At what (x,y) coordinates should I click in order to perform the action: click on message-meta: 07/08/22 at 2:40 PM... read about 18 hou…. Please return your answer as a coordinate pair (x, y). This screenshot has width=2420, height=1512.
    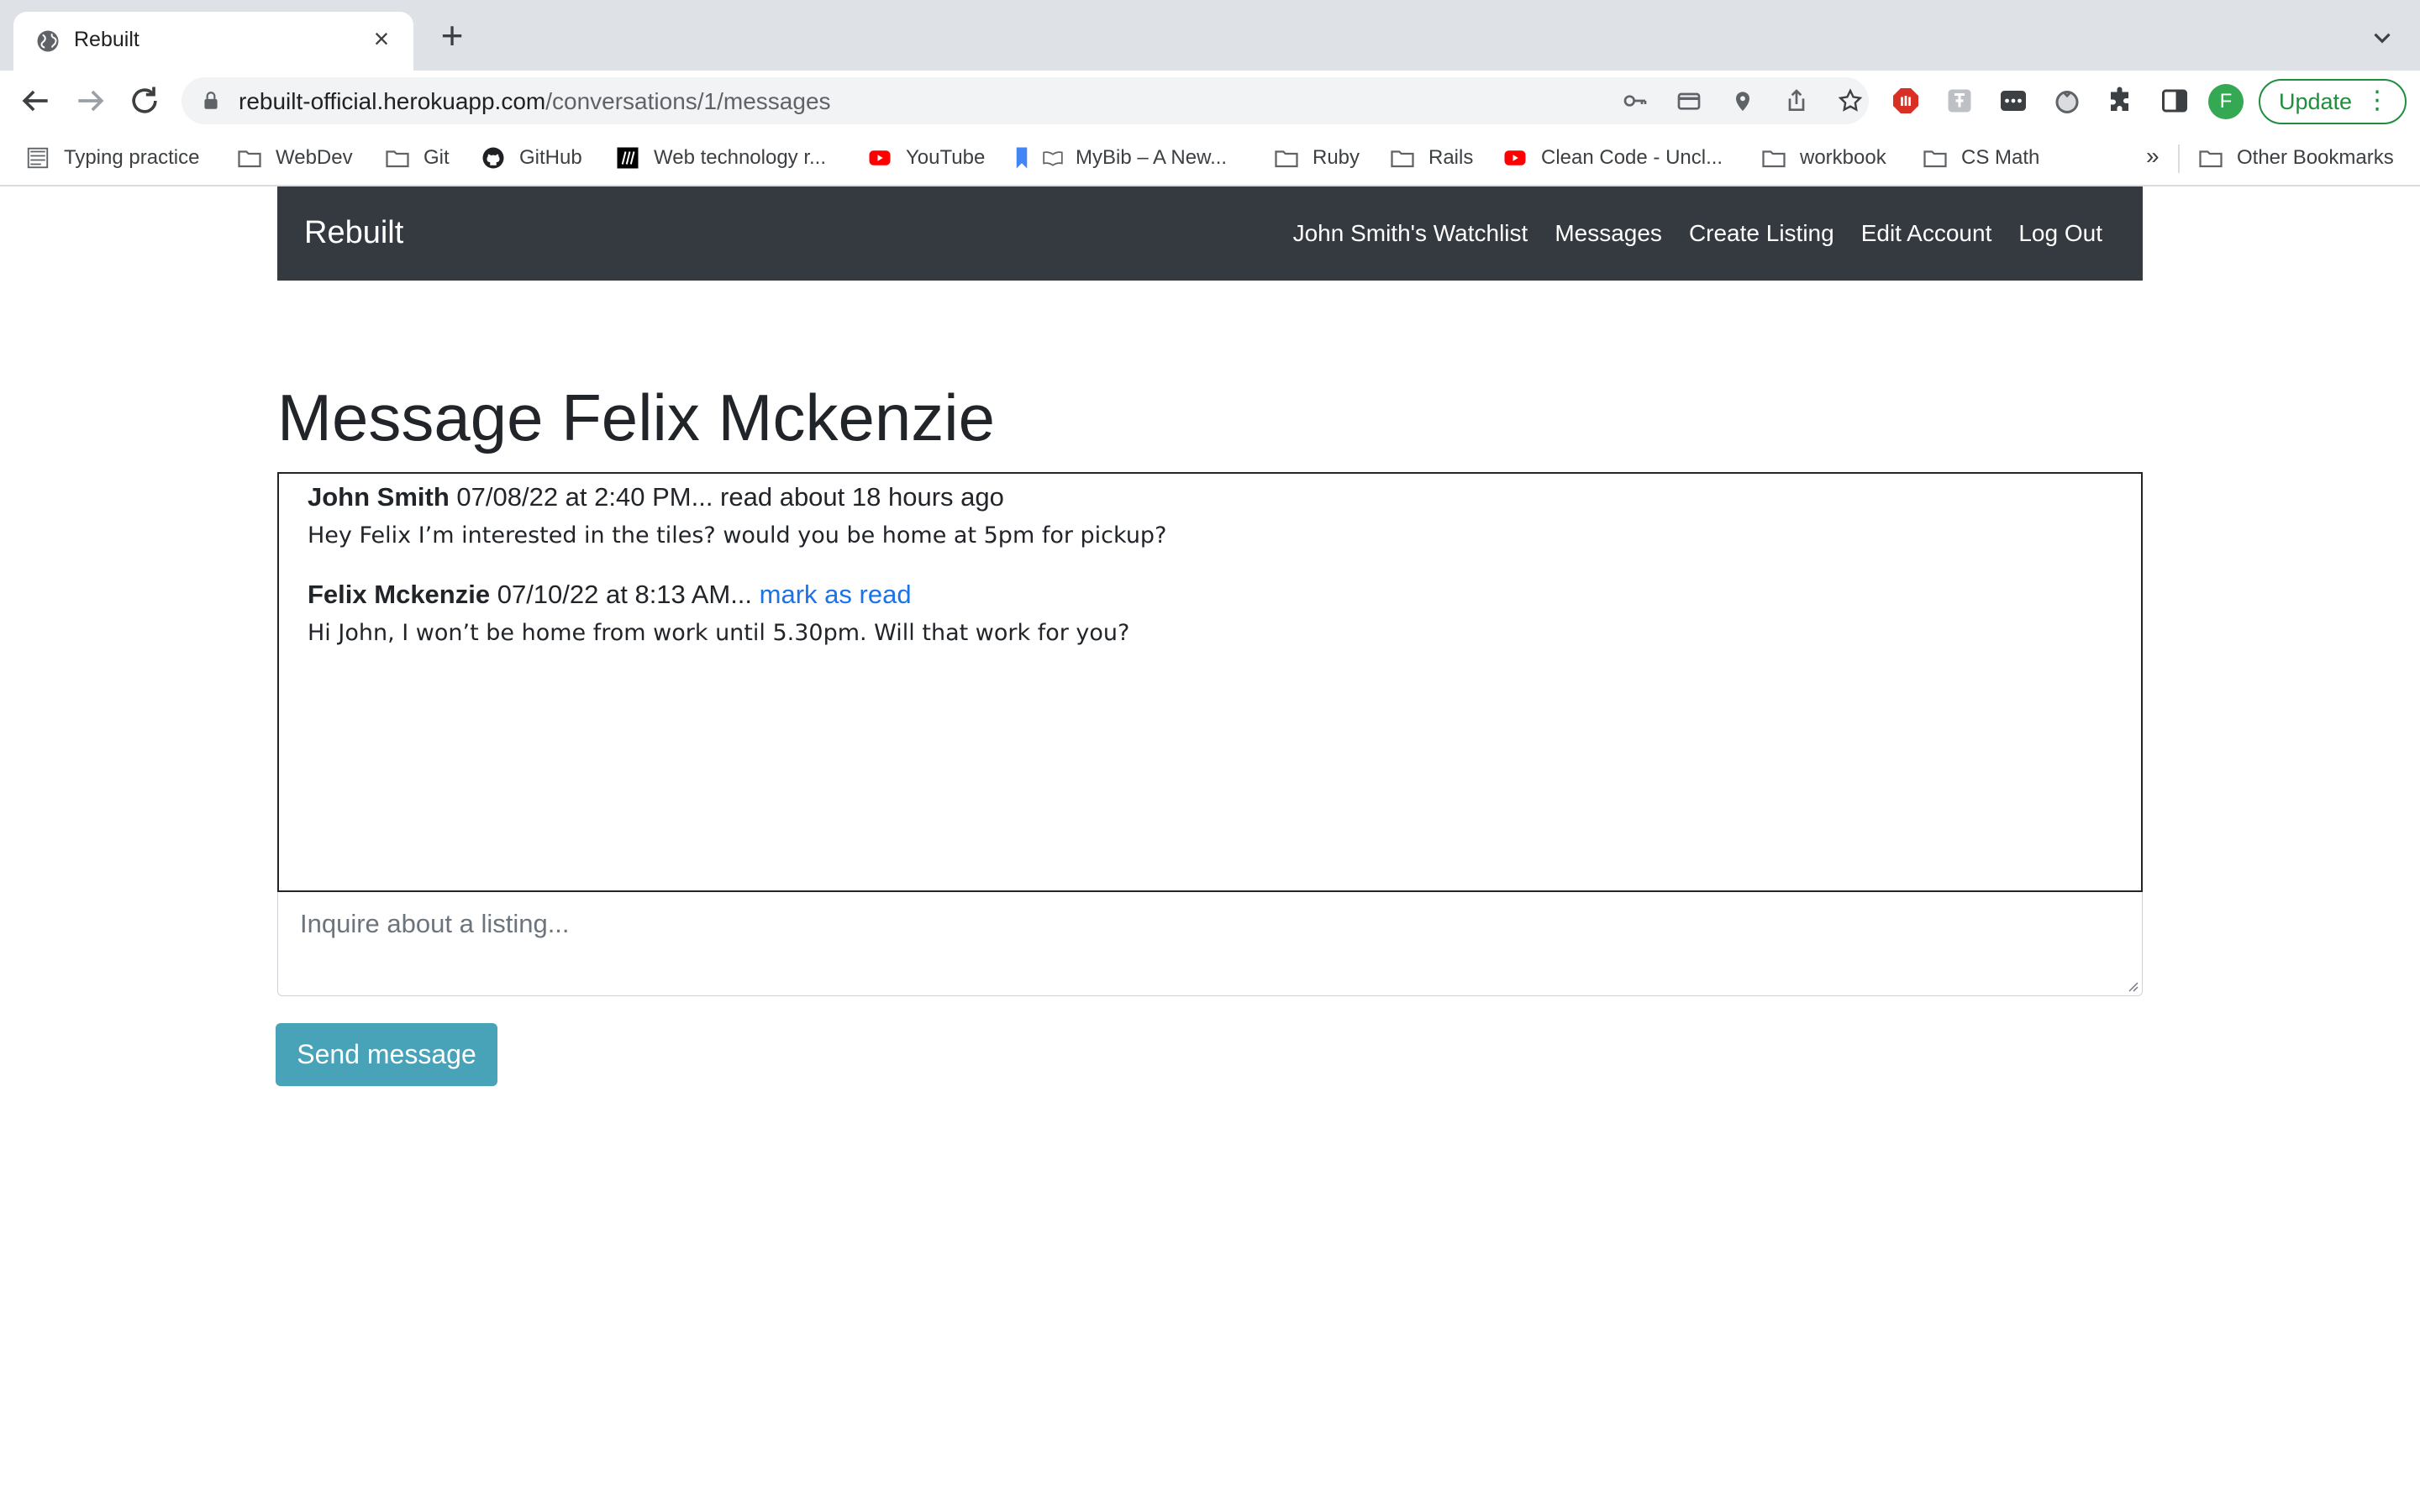
    Looking at the image, I should click on (726, 497).